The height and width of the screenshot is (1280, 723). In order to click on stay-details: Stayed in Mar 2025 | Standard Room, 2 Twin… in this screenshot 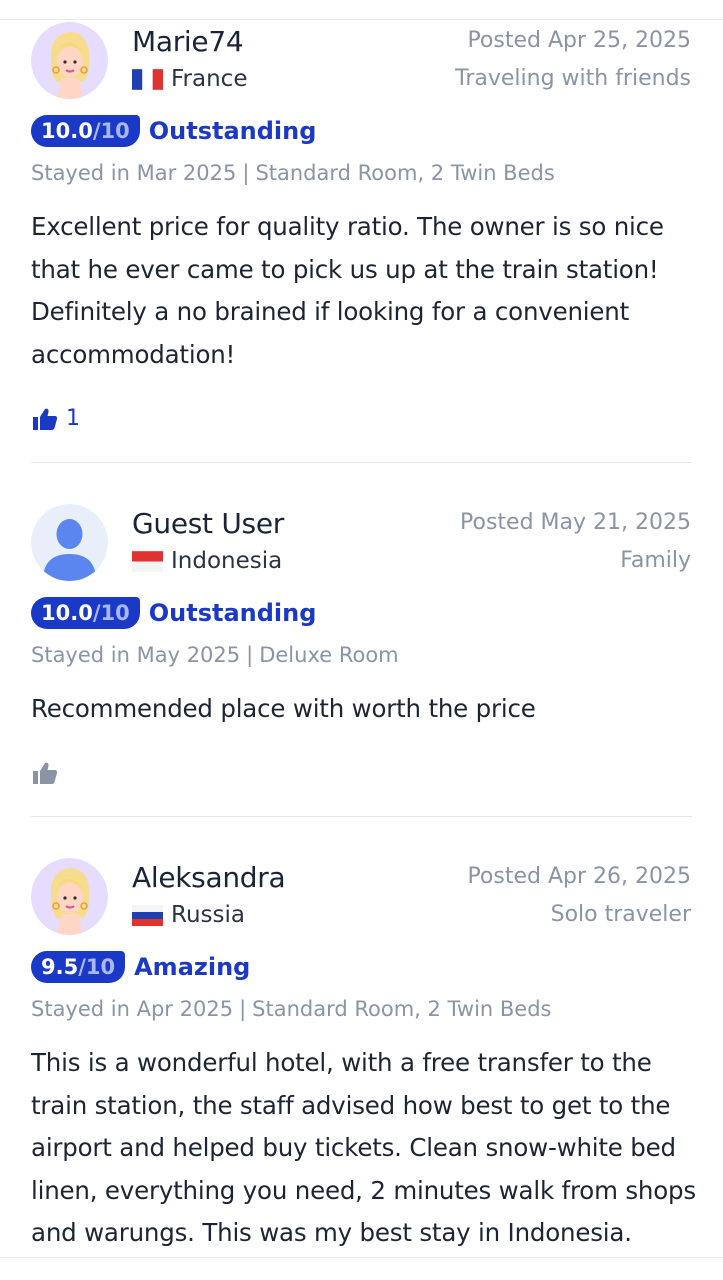, I will do `click(293, 173)`.